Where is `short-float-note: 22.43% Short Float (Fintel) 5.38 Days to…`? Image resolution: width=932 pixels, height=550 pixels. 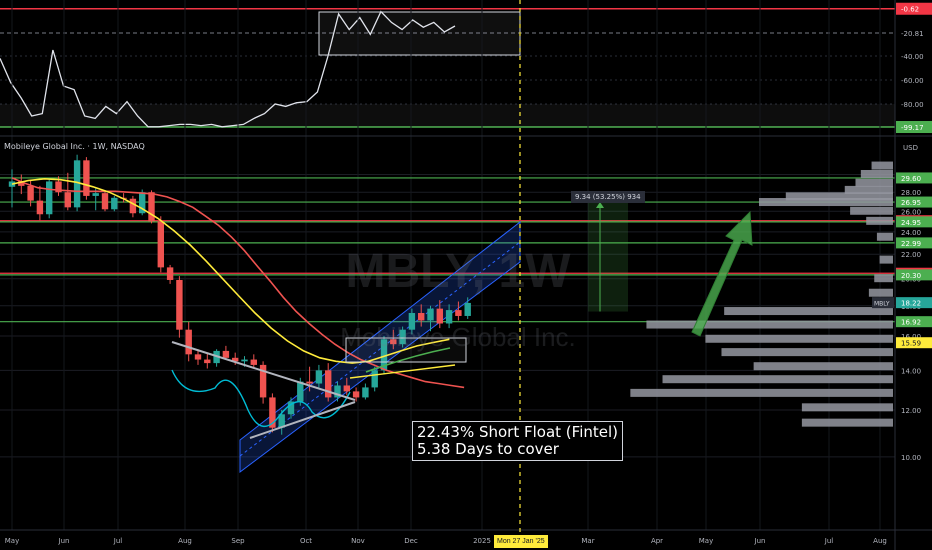 short-float-note: 22.43% Short Float (Fintel) 5.38 Days to… is located at coordinates (517, 441).